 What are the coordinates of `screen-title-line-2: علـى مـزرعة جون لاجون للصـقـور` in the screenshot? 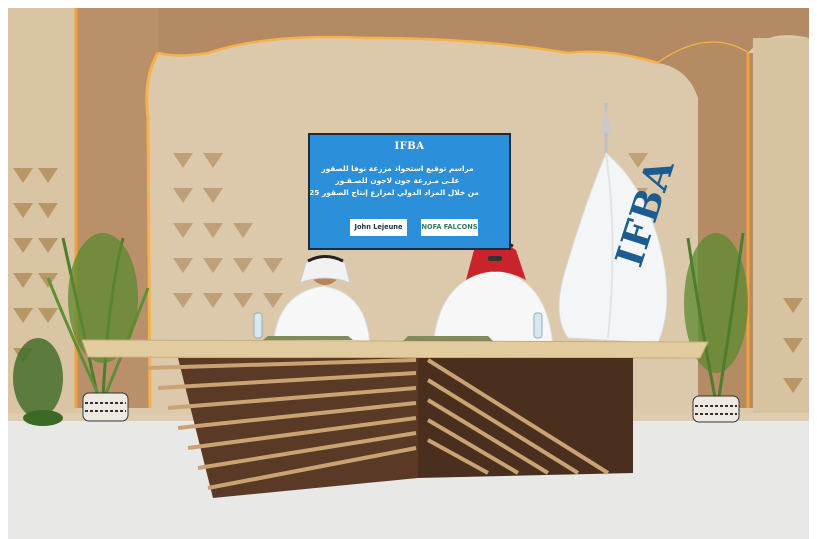 It's located at (397, 180).